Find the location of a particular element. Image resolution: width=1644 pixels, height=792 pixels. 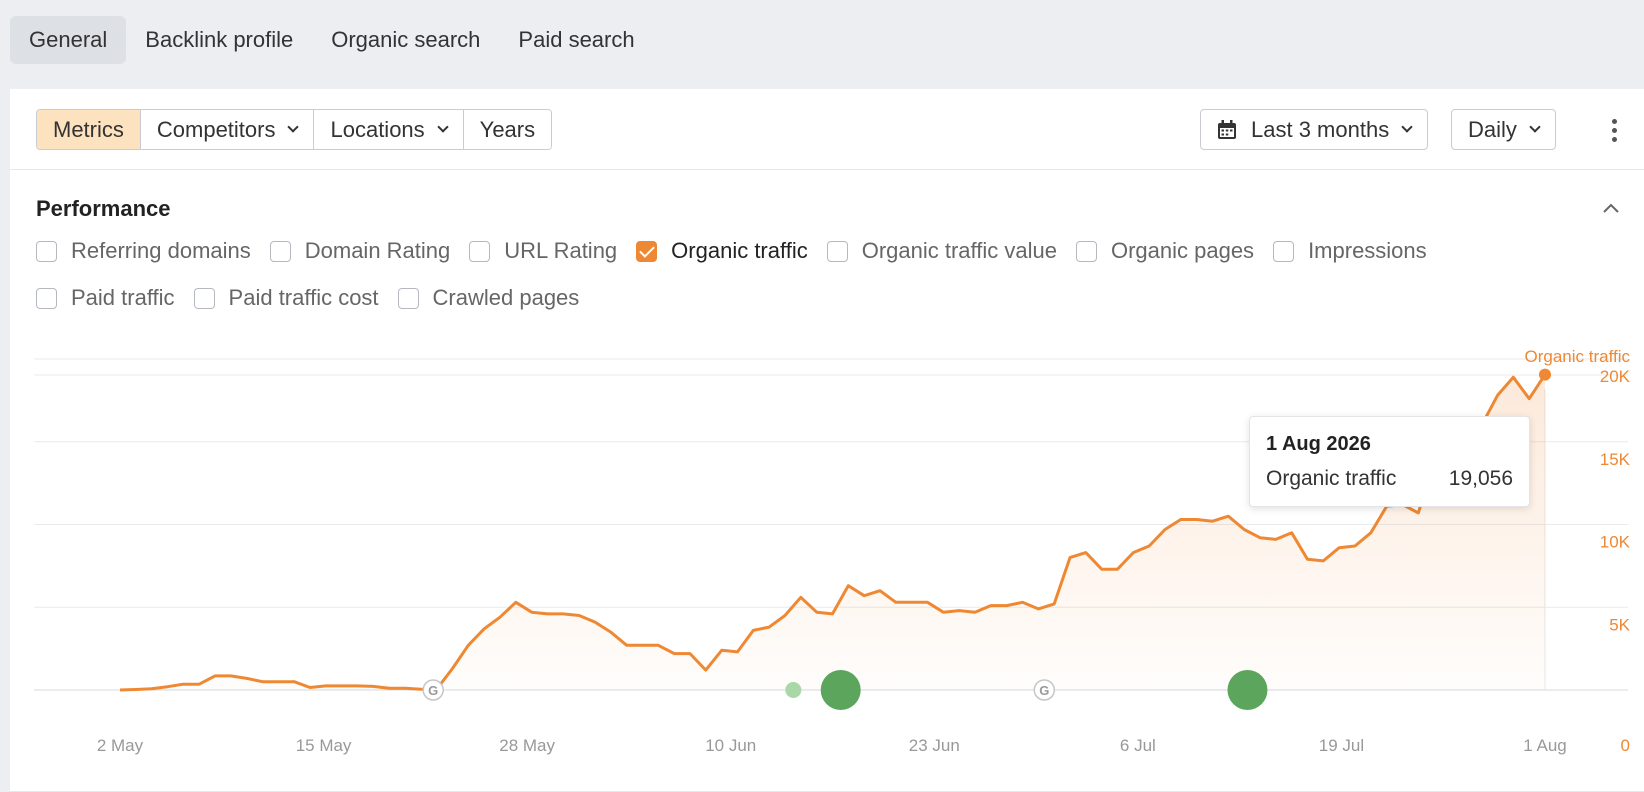

tooltip-date: 1 Aug 2026 is located at coordinates (1318, 444).